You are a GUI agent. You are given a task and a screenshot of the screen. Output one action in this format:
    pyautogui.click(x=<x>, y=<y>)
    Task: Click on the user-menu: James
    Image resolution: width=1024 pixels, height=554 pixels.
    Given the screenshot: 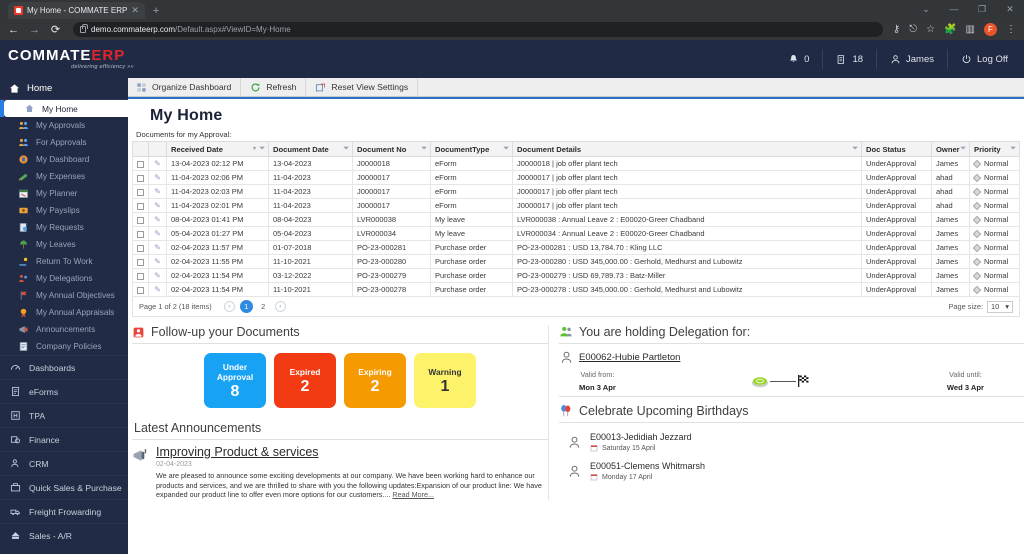 What is the action you would take?
    pyautogui.click(x=912, y=59)
    